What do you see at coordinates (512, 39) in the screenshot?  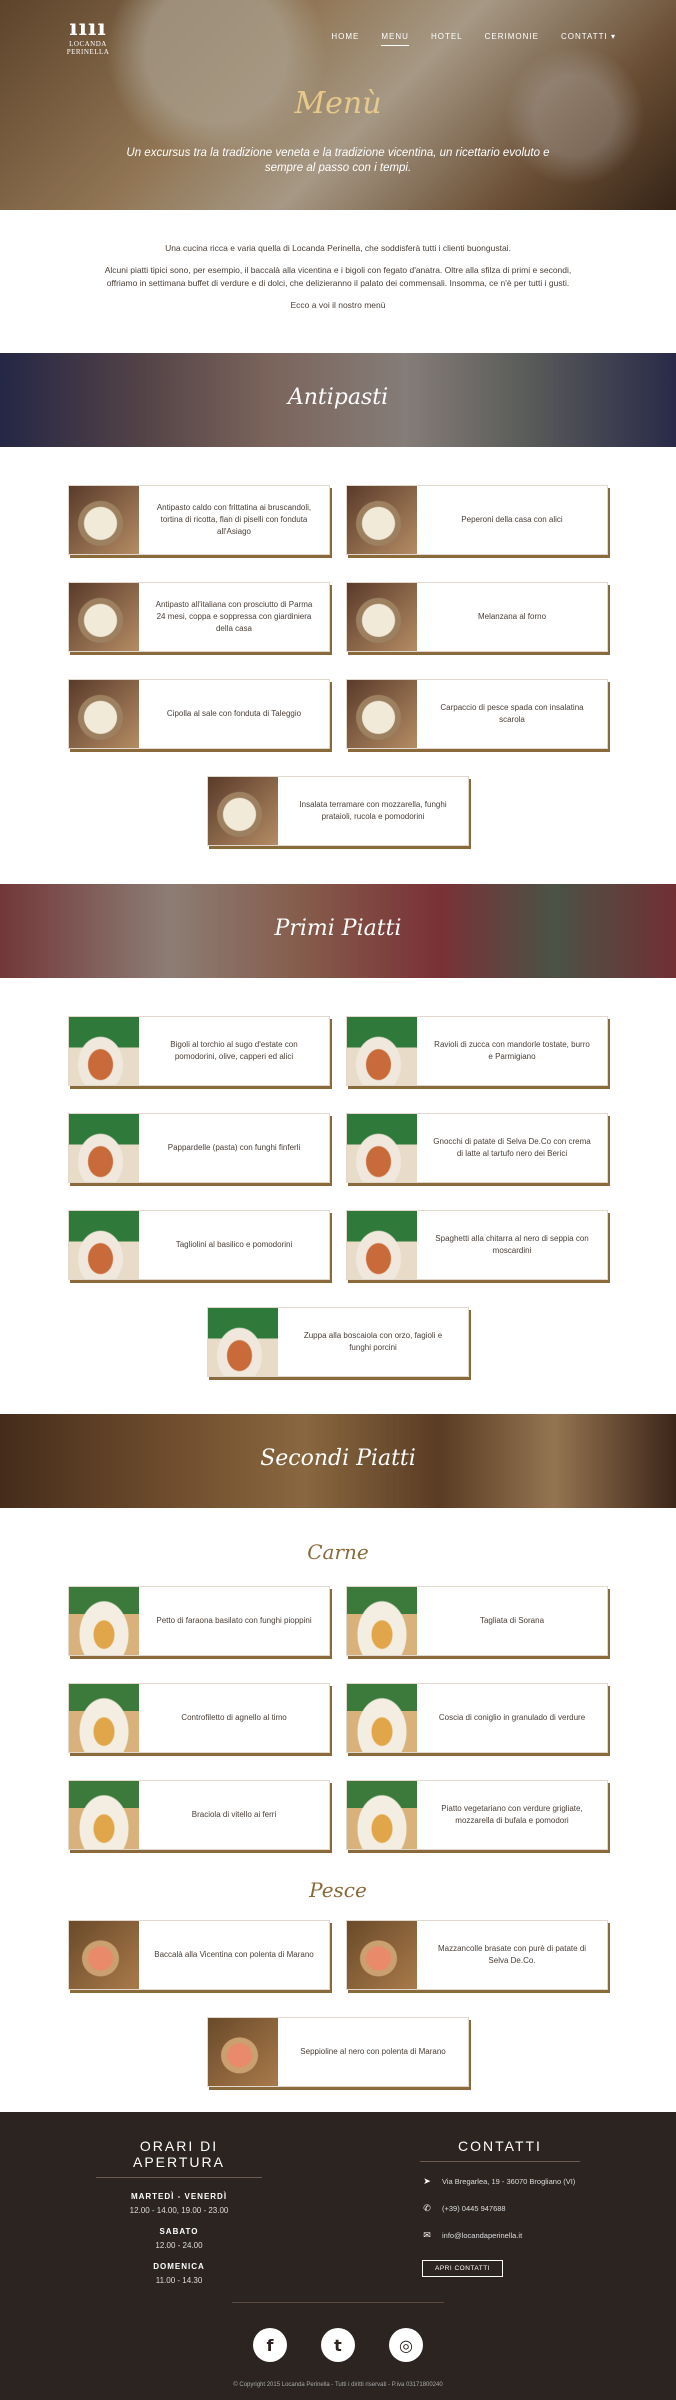 I see `nav-cerimonie: CERIMONIE` at bounding box center [512, 39].